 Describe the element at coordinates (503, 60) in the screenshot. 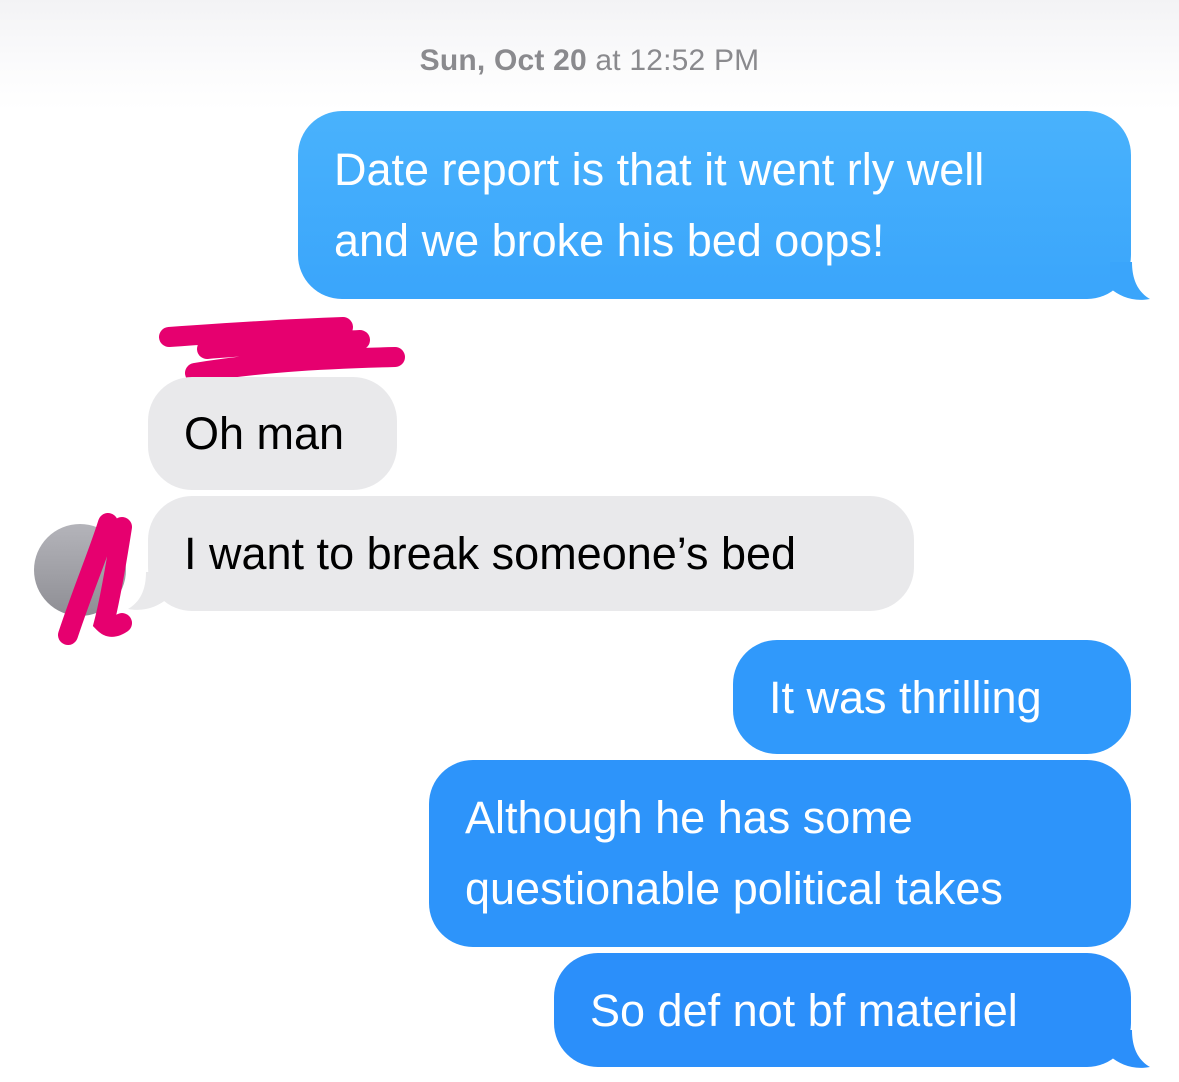

I see `timestamp-day: Sun, Oct 20` at that location.